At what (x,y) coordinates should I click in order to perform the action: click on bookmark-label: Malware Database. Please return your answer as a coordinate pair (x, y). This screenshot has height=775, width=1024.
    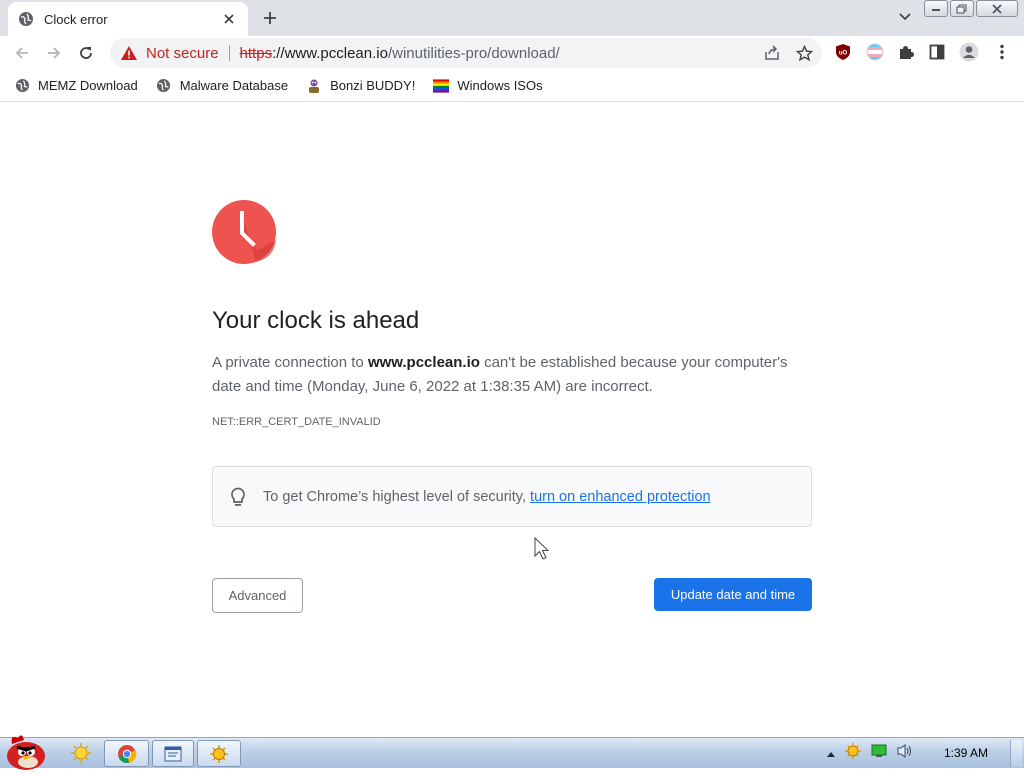
    Looking at the image, I should click on (234, 85).